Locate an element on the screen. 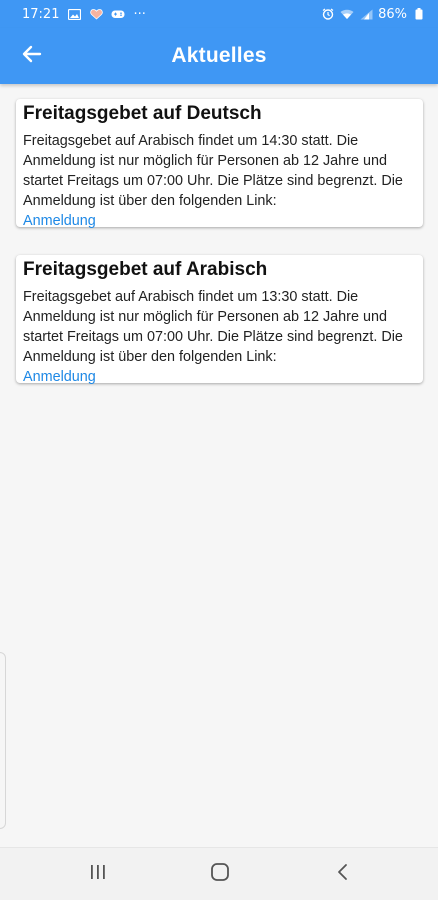 This screenshot has width=438, height=900. battery-icon is located at coordinates (419, 14).